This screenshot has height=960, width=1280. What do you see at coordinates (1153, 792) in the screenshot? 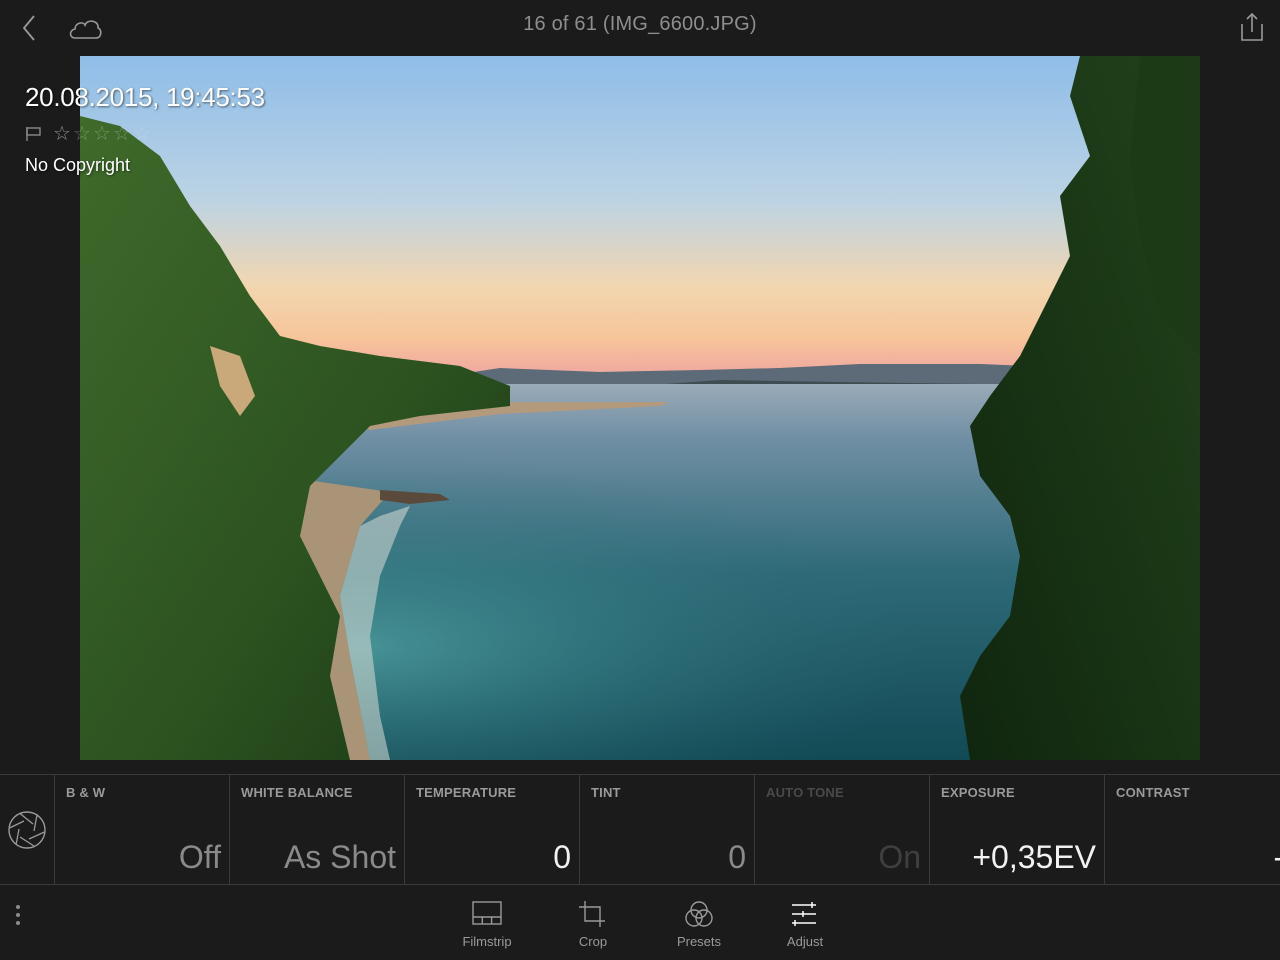
I see `adjust-label: CONTRAST` at bounding box center [1153, 792].